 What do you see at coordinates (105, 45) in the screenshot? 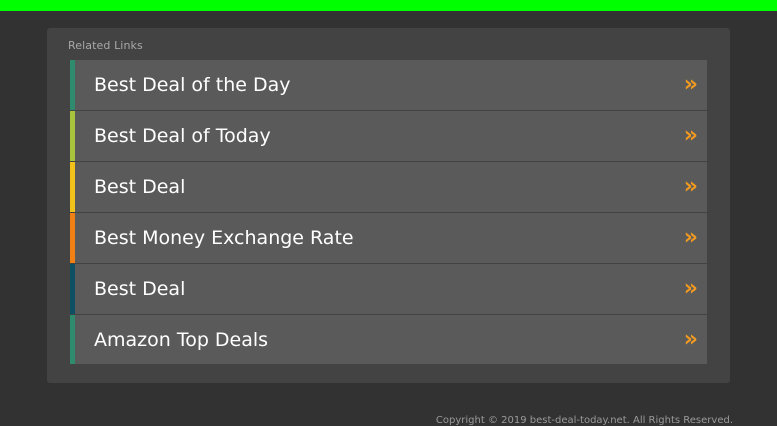
I see `panel-title: Related Links` at bounding box center [105, 45].